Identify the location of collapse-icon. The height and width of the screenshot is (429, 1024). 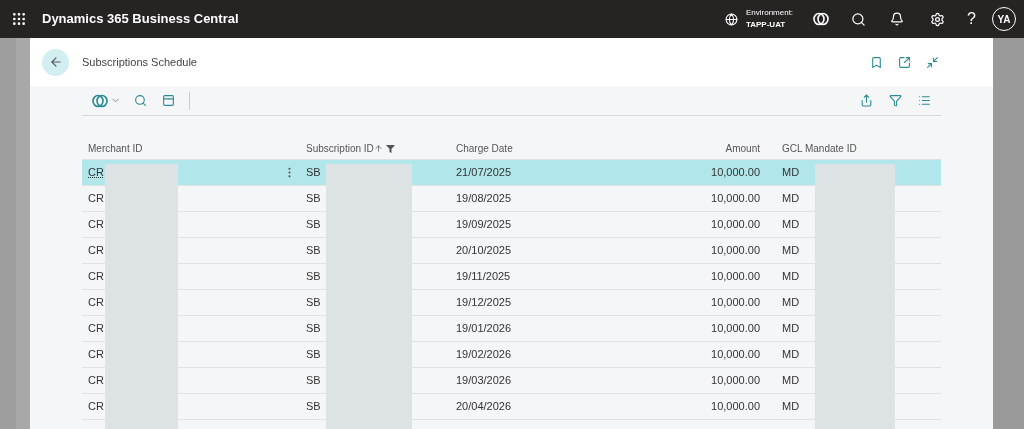
(932, 62).